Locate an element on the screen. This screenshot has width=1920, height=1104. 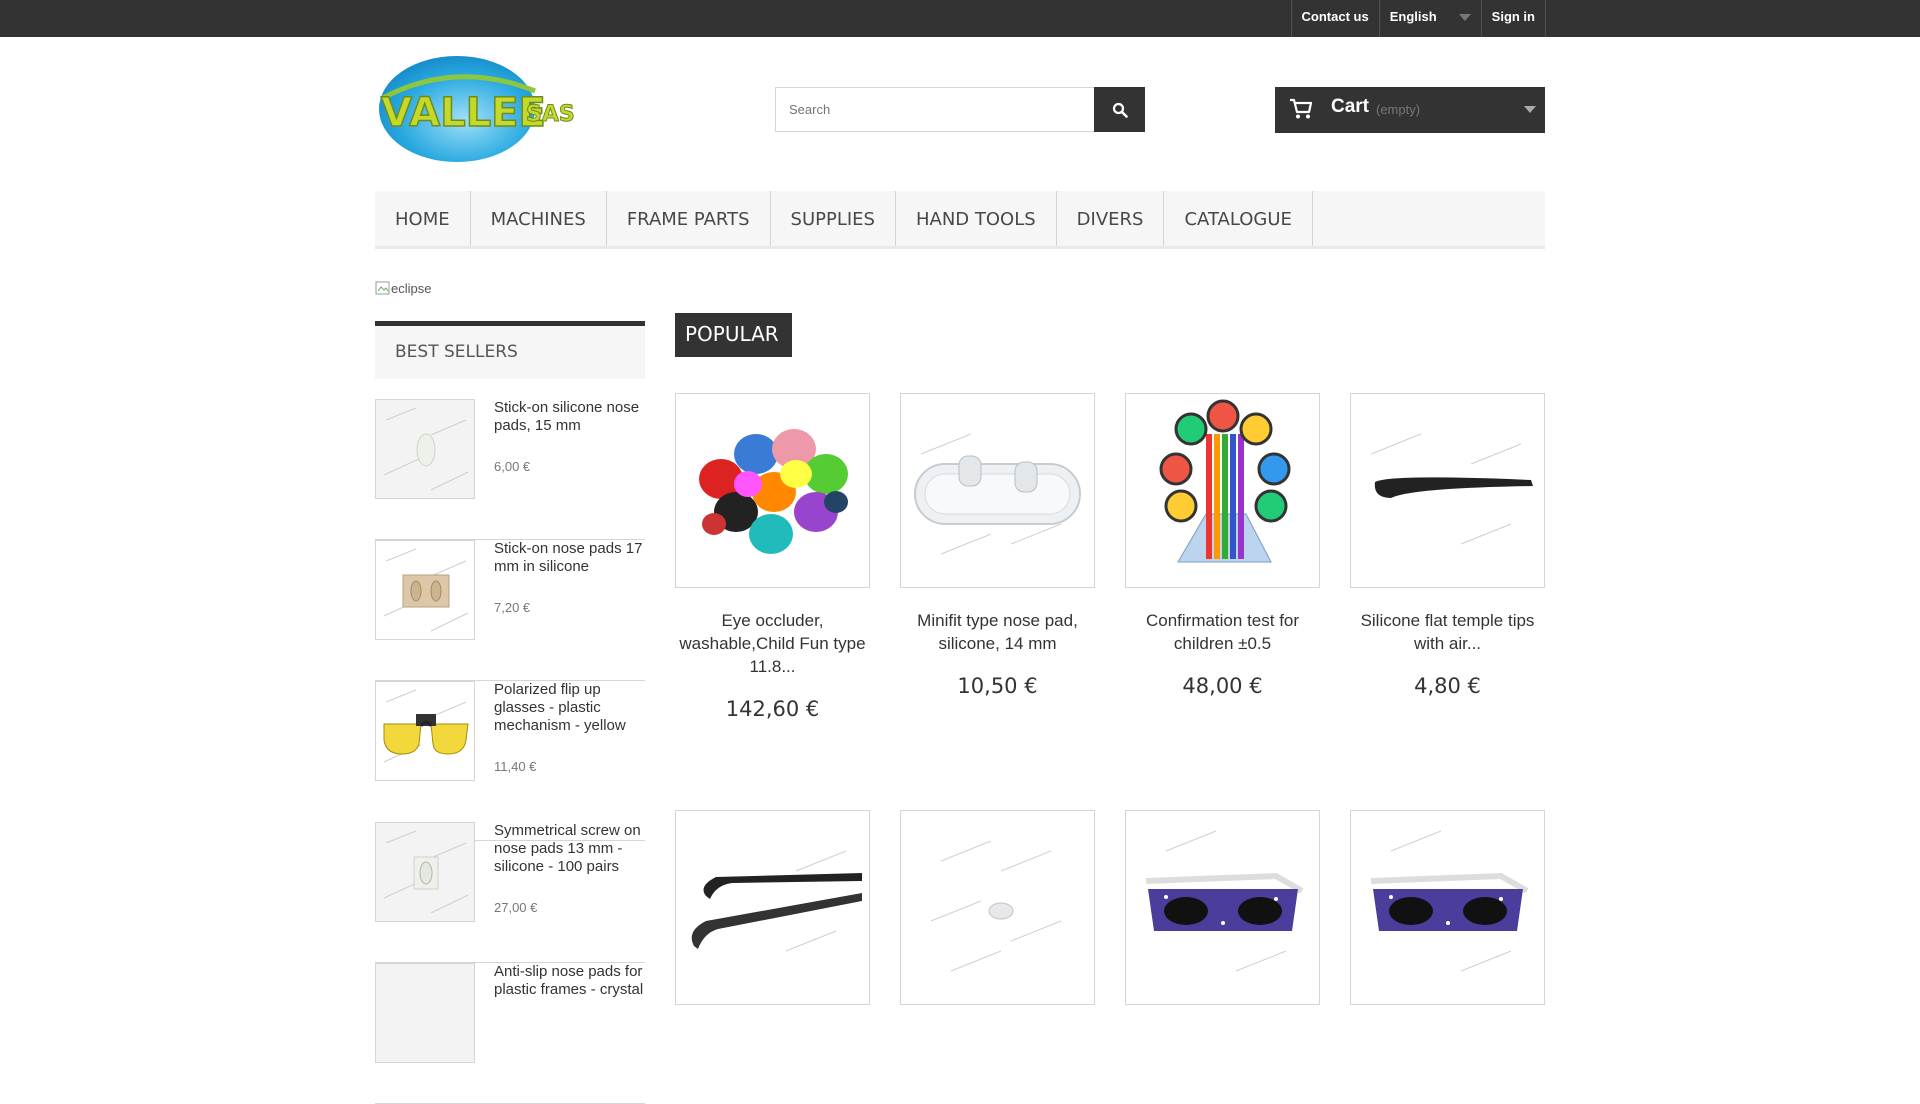
site-logo: VALLEE SAS is located at coordinates (476, 108).